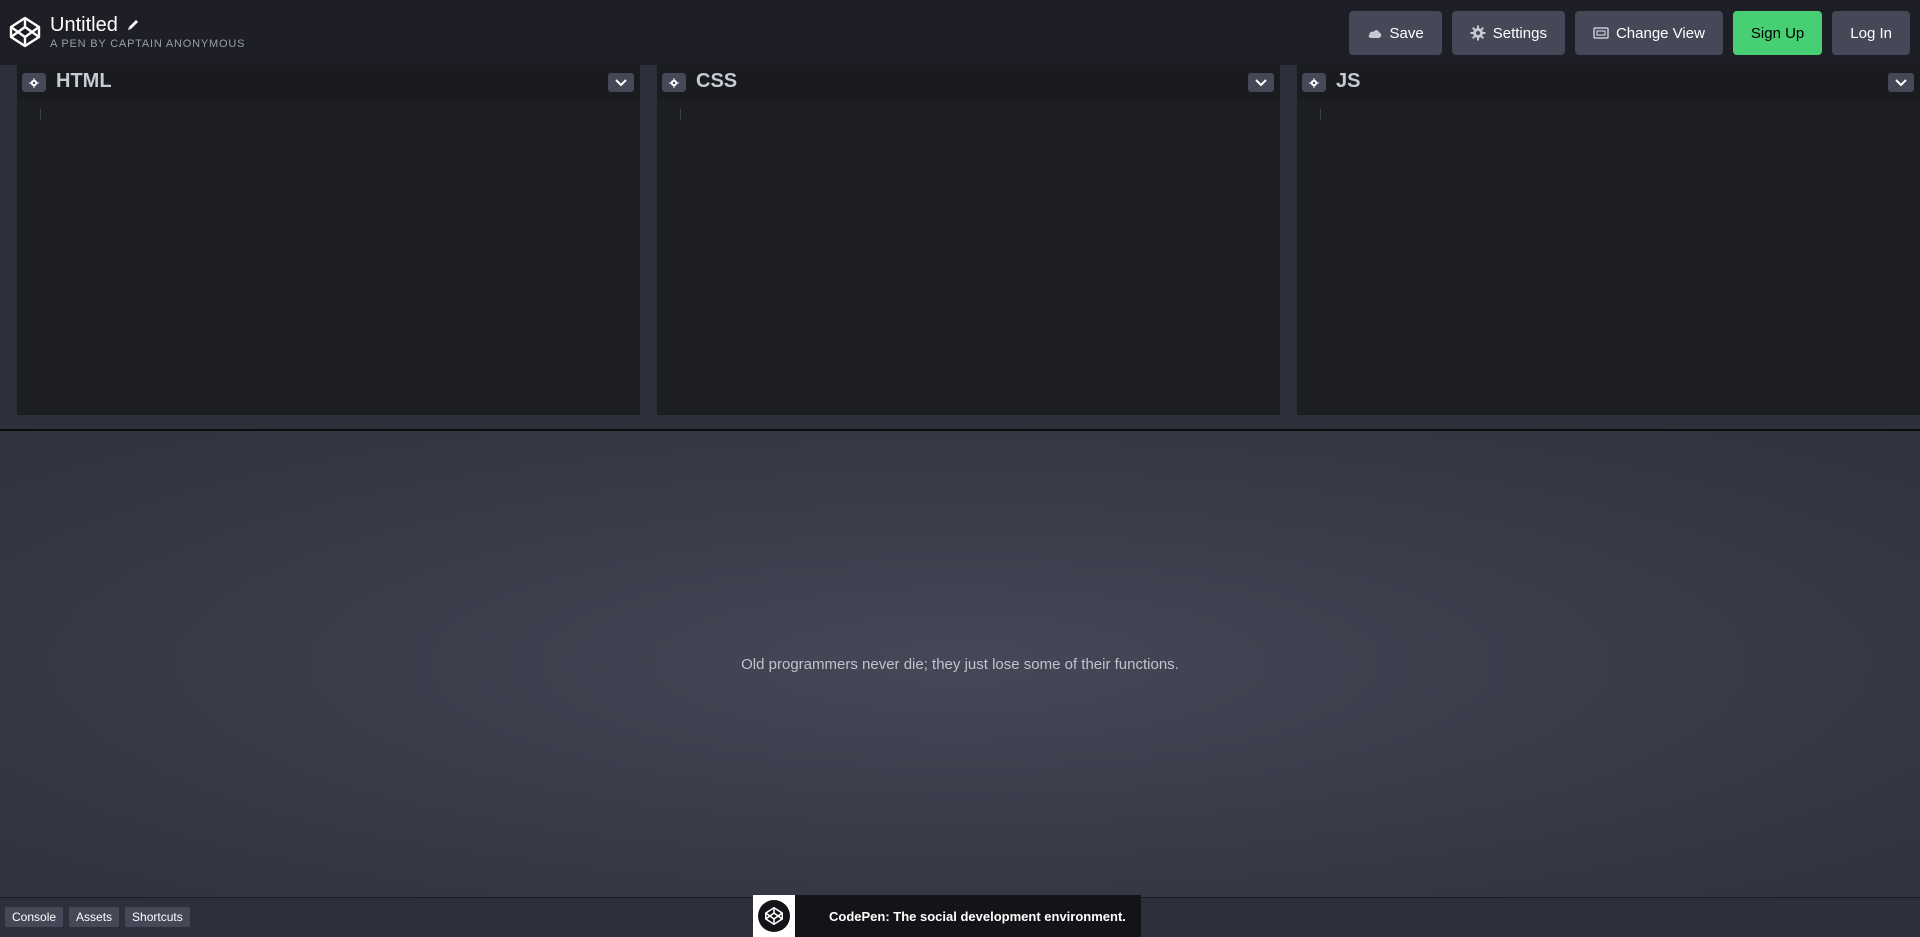  What do you see at coordinates (84, 25) in the screenshot?
I see `pen-title: Untitled` at bounding box center [84, 25].